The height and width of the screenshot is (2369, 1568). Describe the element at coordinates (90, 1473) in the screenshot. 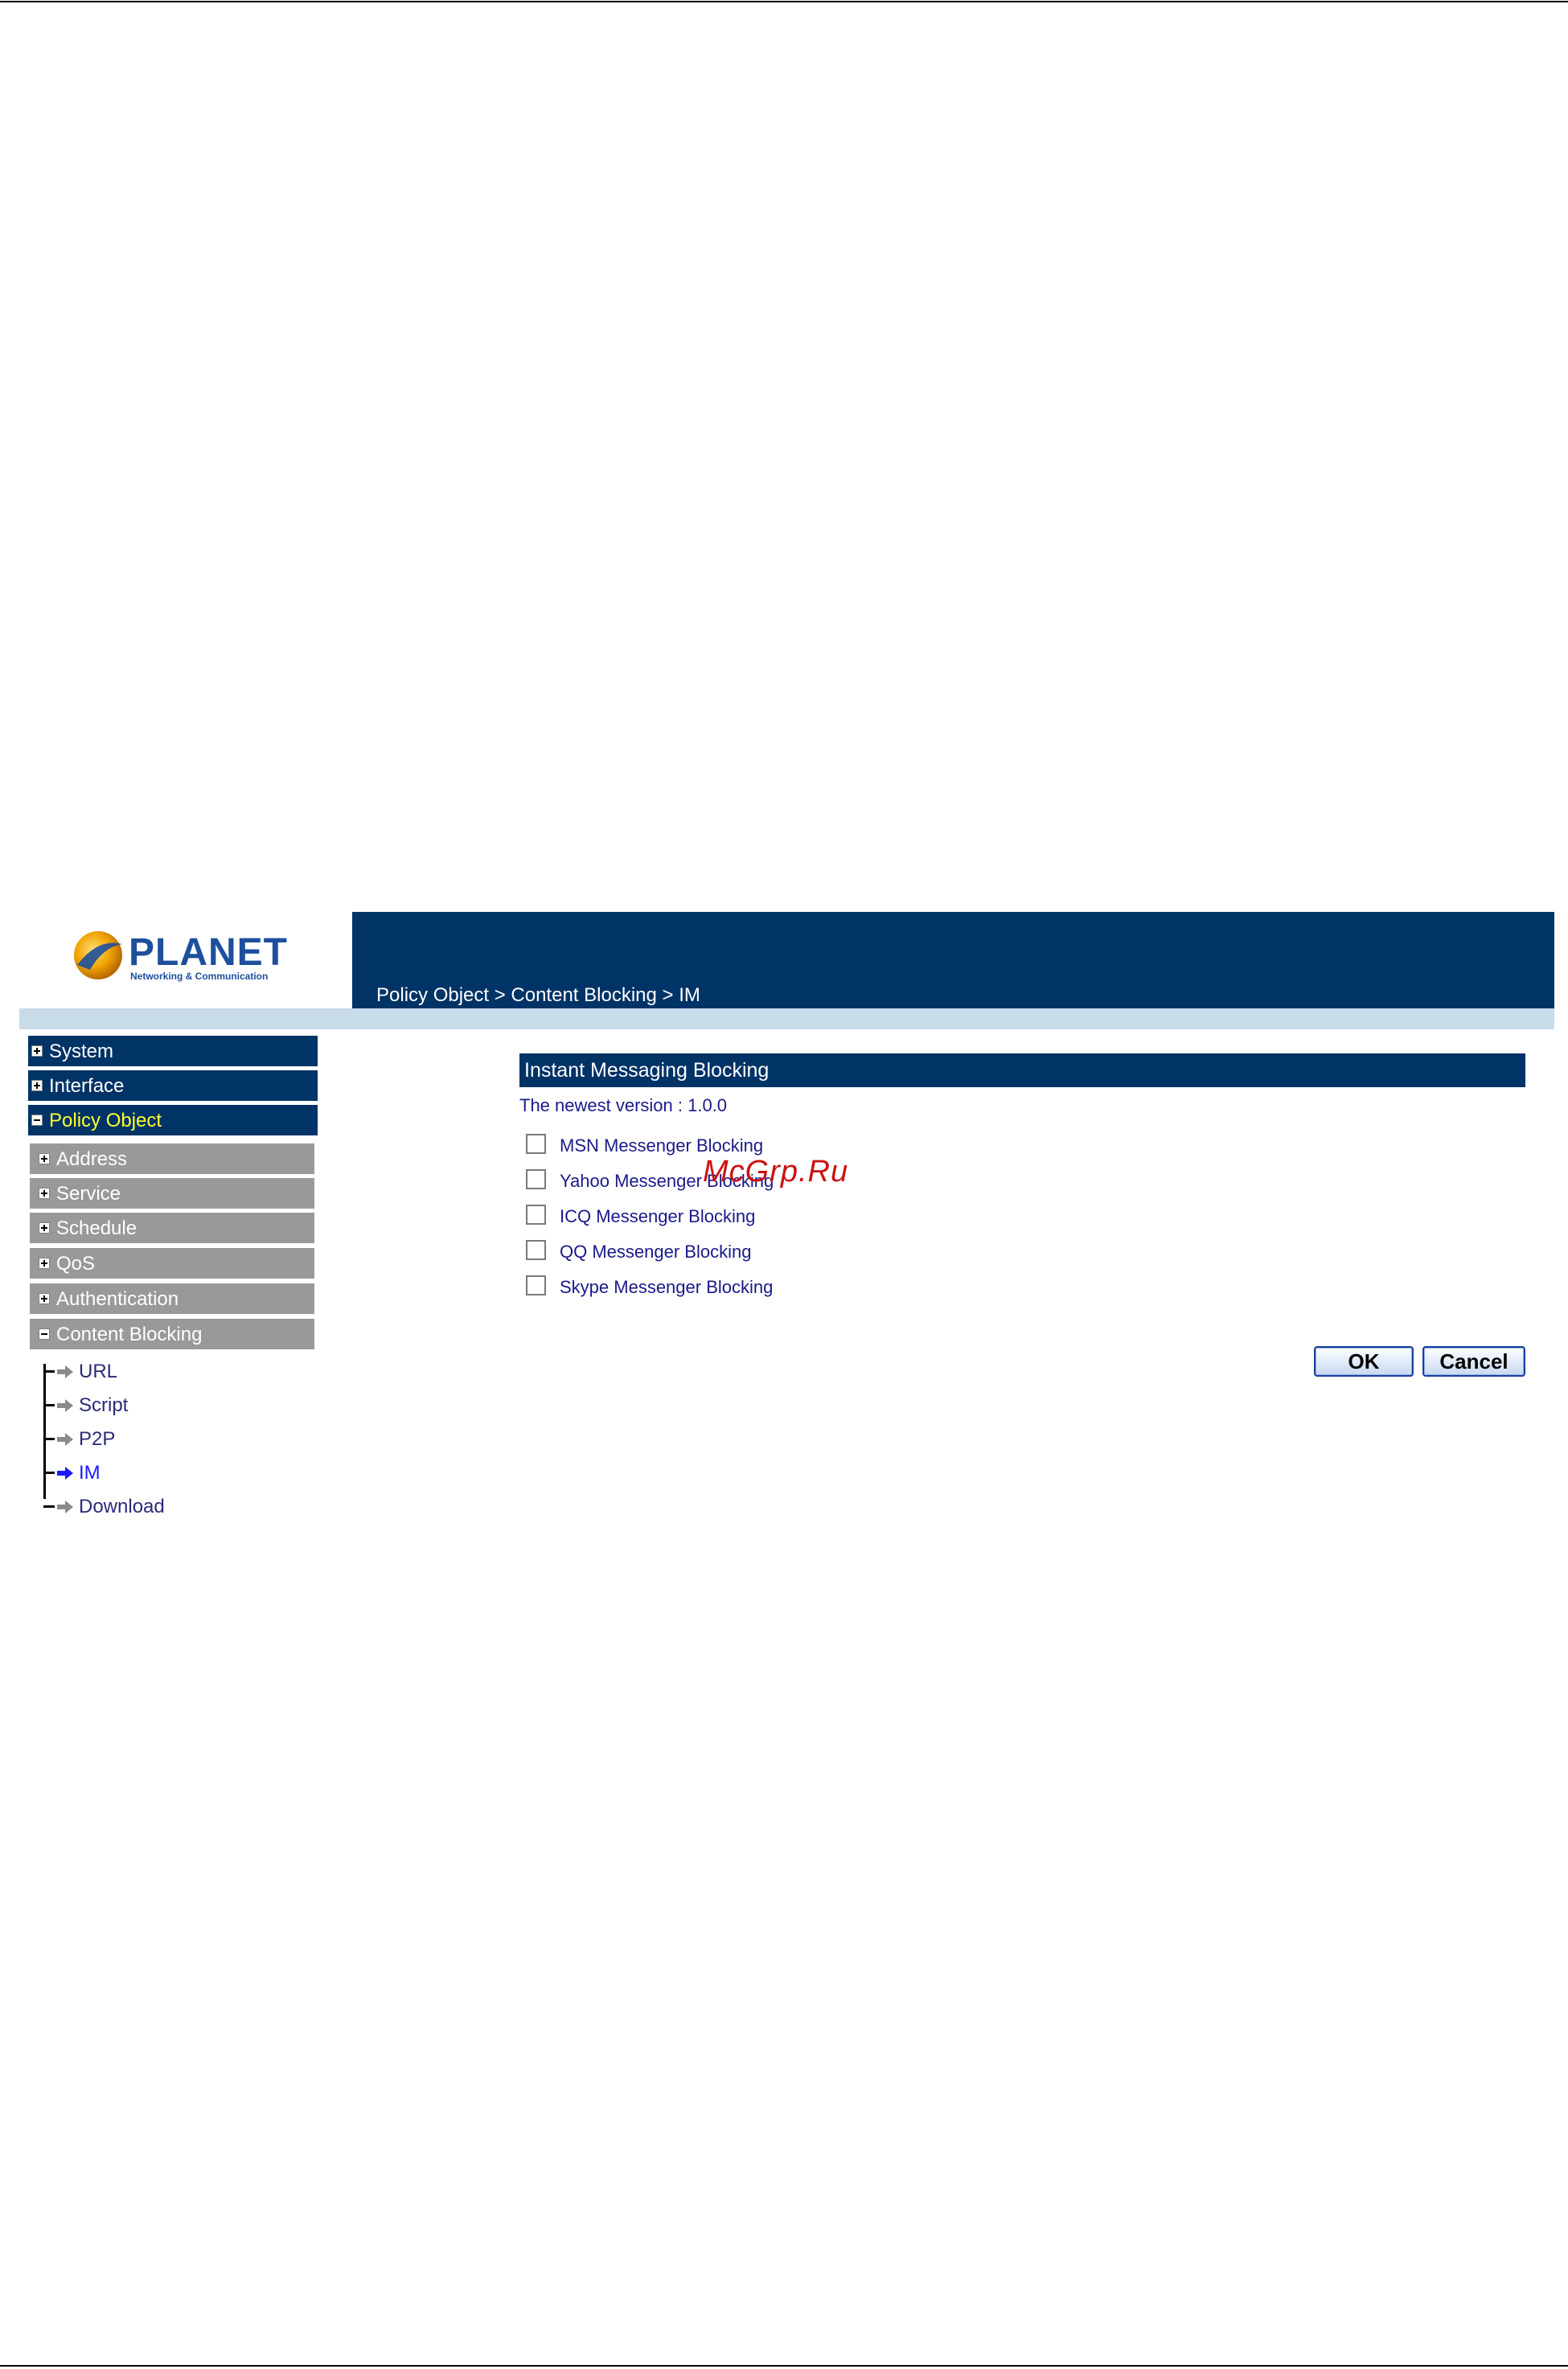

I see `tree-item-label: IM` at that location.